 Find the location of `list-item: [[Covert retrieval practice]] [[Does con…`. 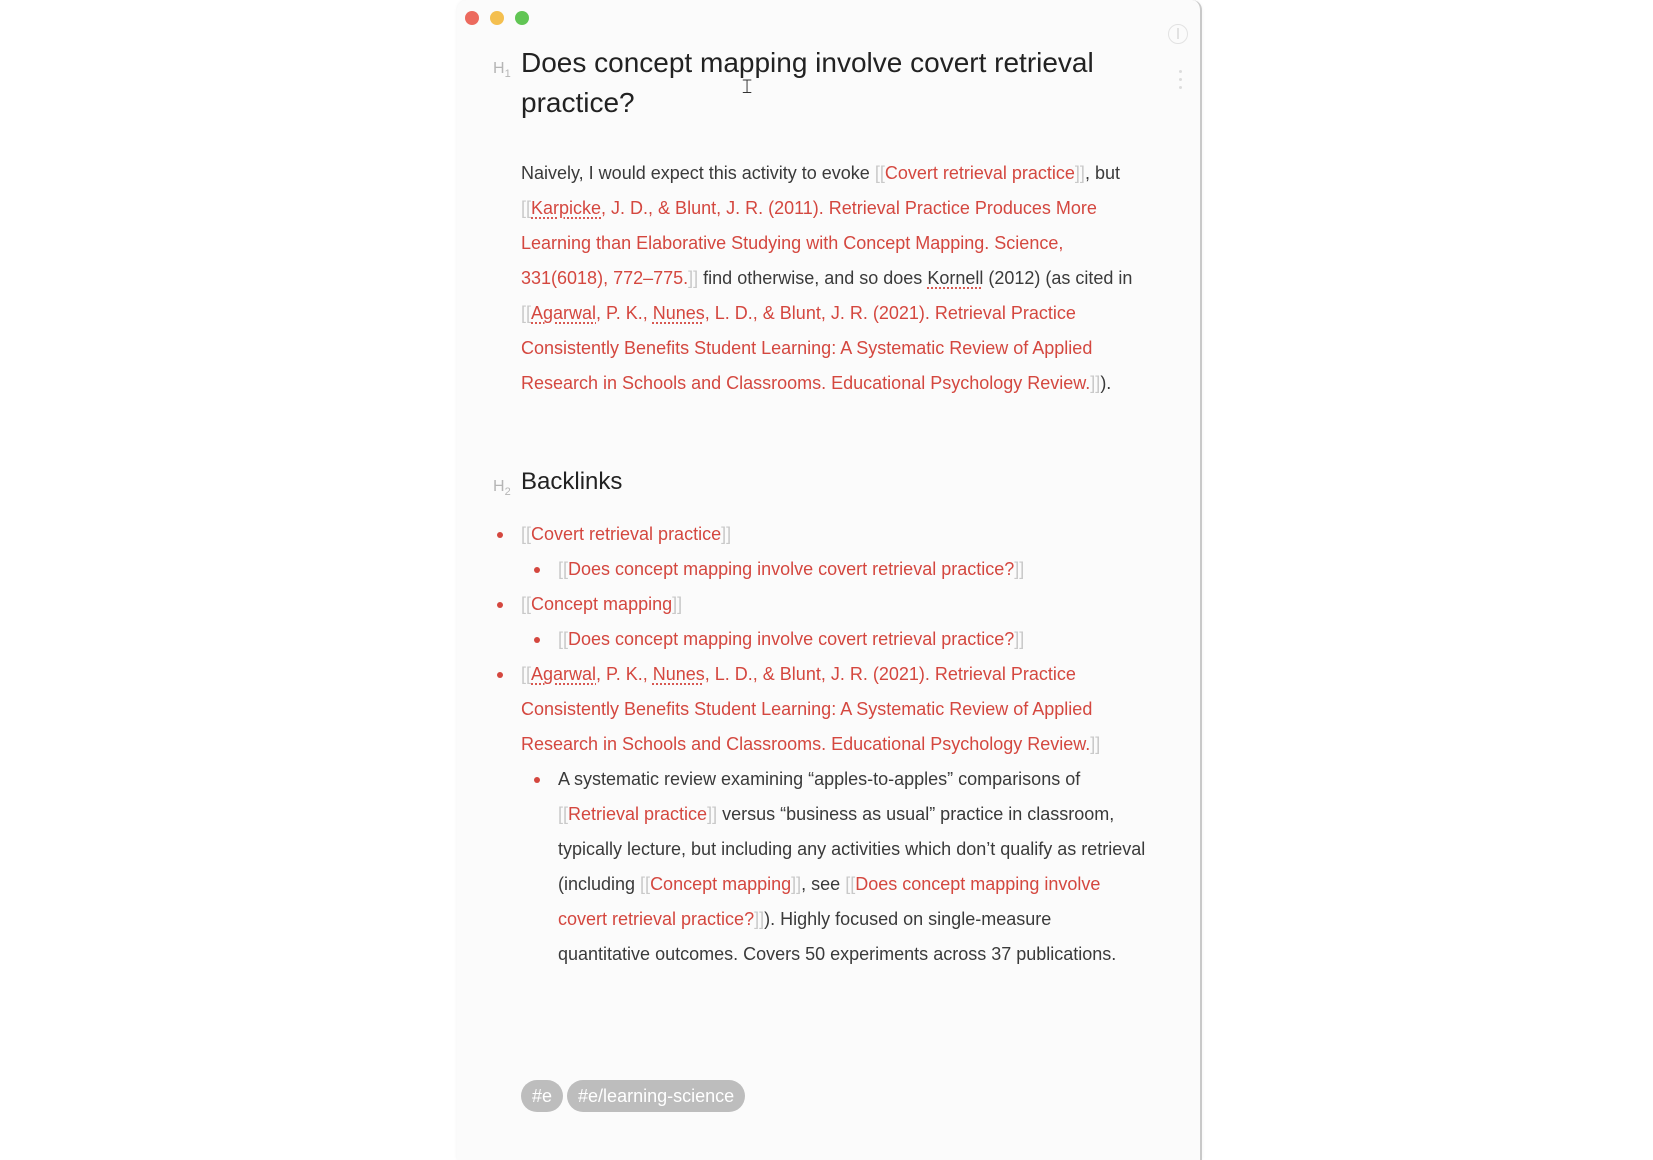

list-item: [[Covert retrieval practice]] [[Does con… is located at coordinates (821, 552).